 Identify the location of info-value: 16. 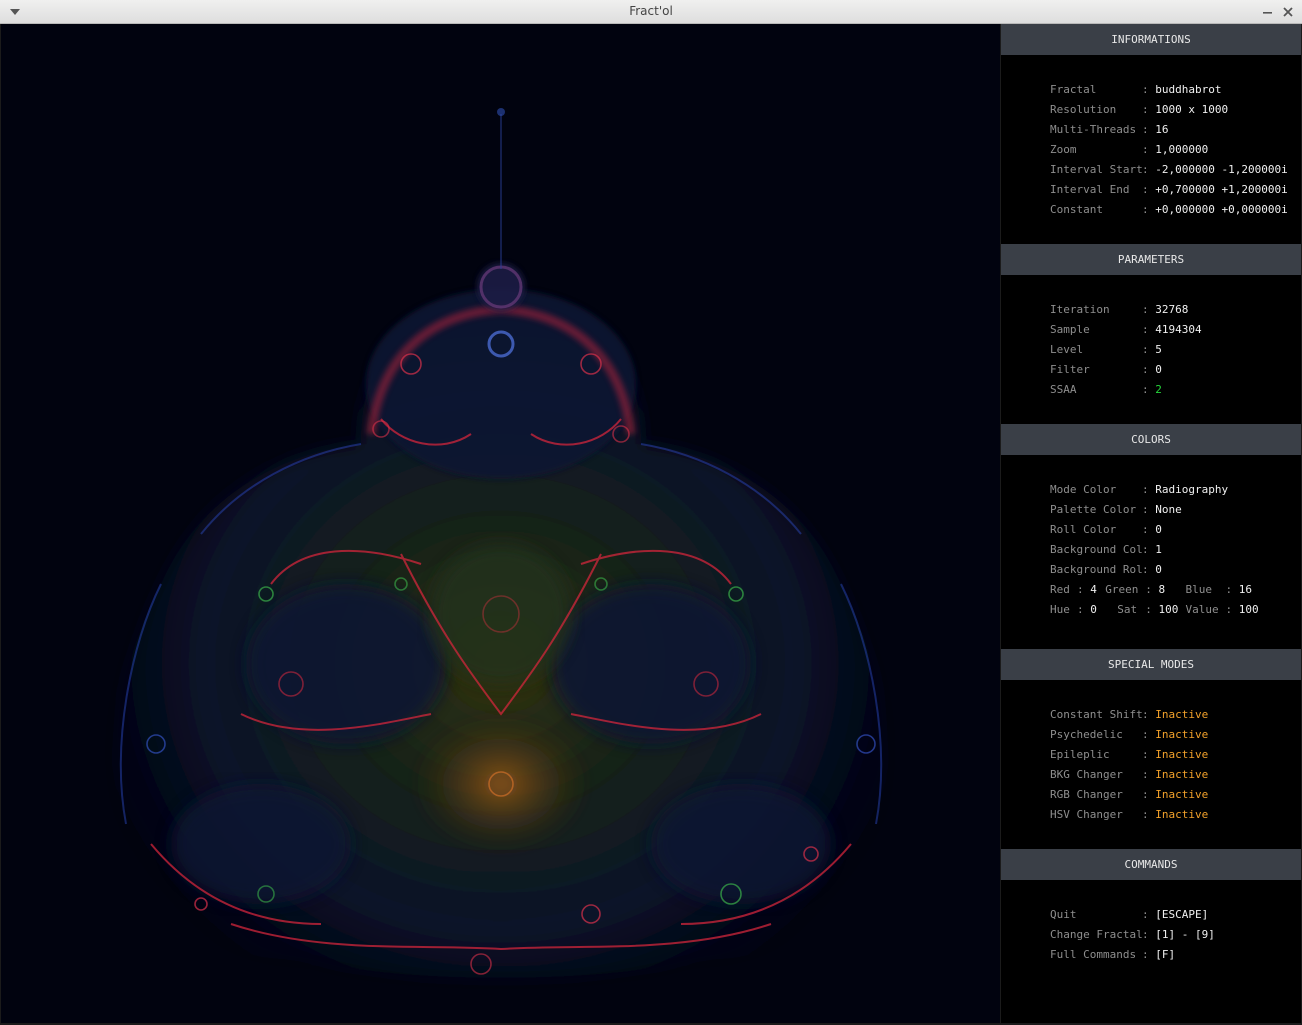
(1162, 129).